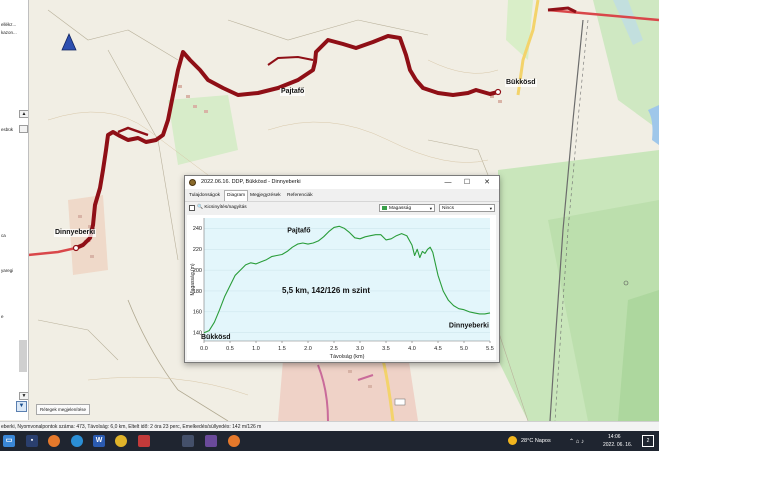 The image size is (774, 484). I want to click on edge-icon, so click(77, 441).